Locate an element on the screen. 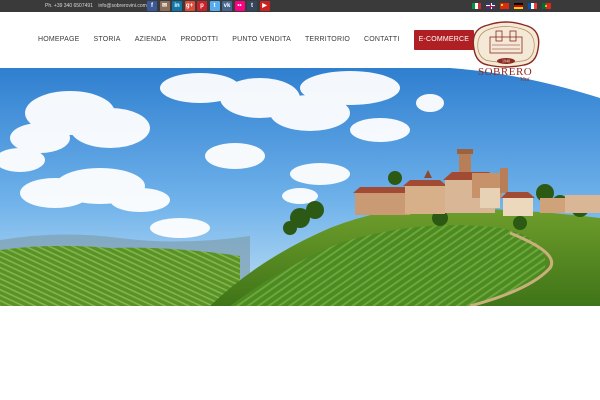 This screenshot has height=400, width=600. pinterest-icon: p is located at coordinates (202, 6).